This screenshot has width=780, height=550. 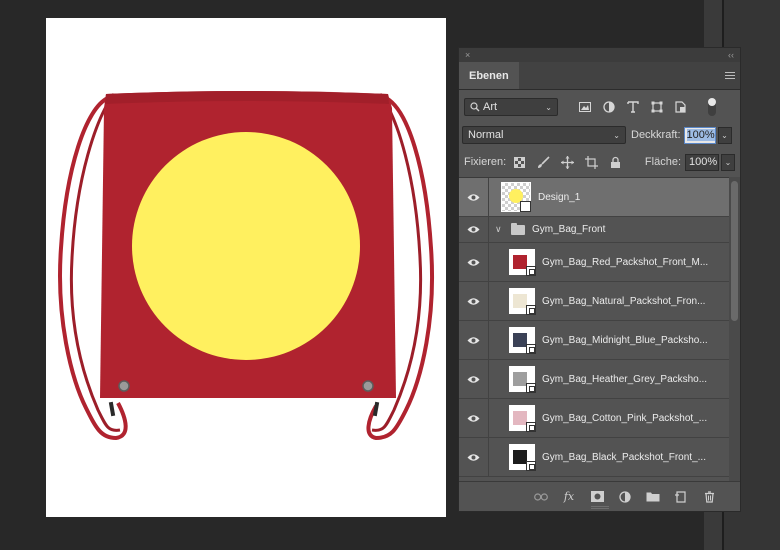 I want to click on layer-row-design-1: Design_1, so click(x=594, y=197).